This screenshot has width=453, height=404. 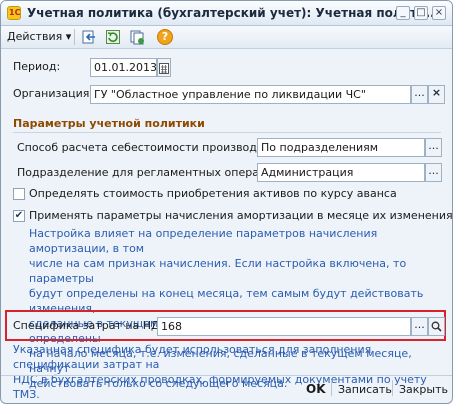 I want to click on title-bar: Учетная политика (бухгалтерский учет), so click(x=226, y=13).